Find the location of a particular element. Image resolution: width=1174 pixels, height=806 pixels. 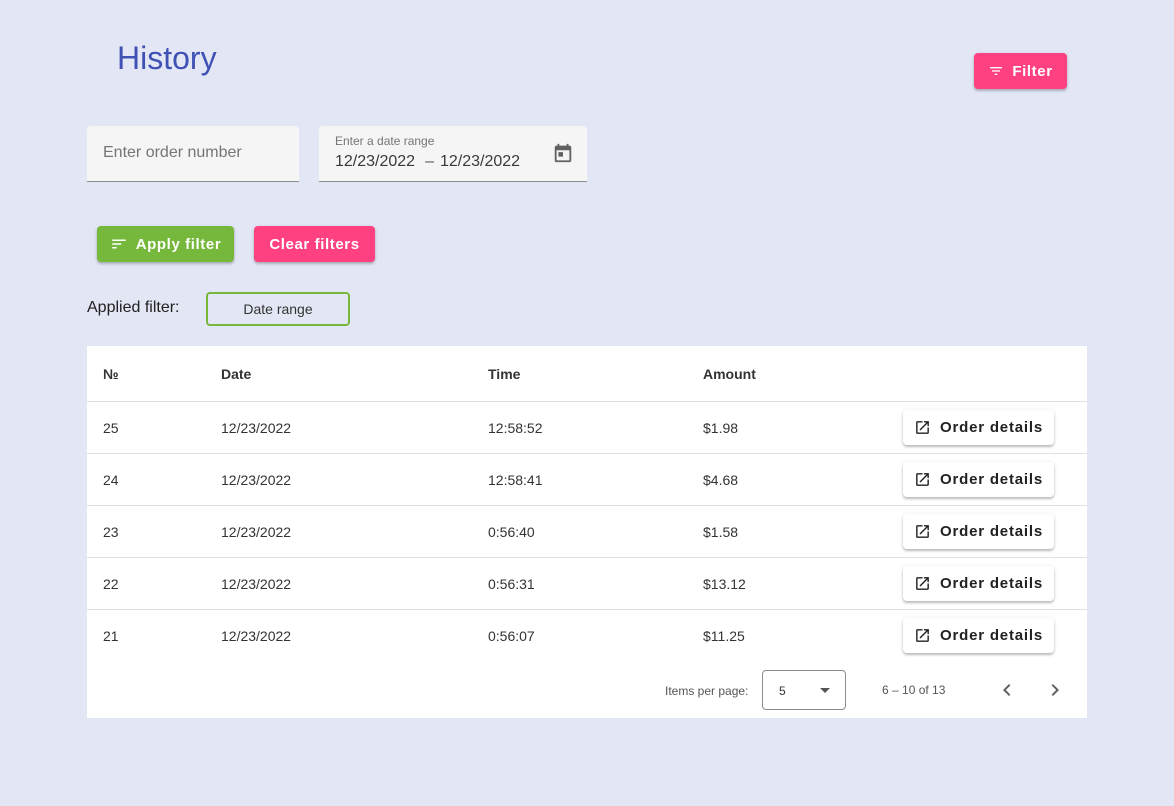

next-page-button is located at coordinates (1055, 690).